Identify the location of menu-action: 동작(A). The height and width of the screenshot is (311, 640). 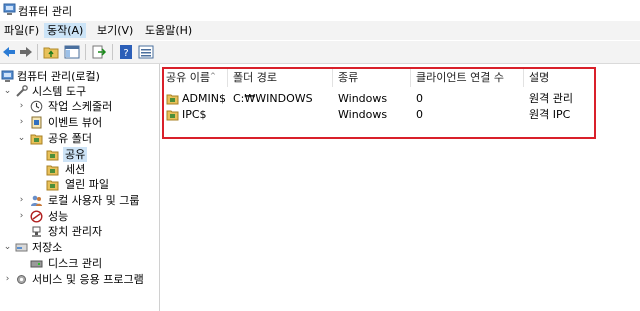
(65, 30).